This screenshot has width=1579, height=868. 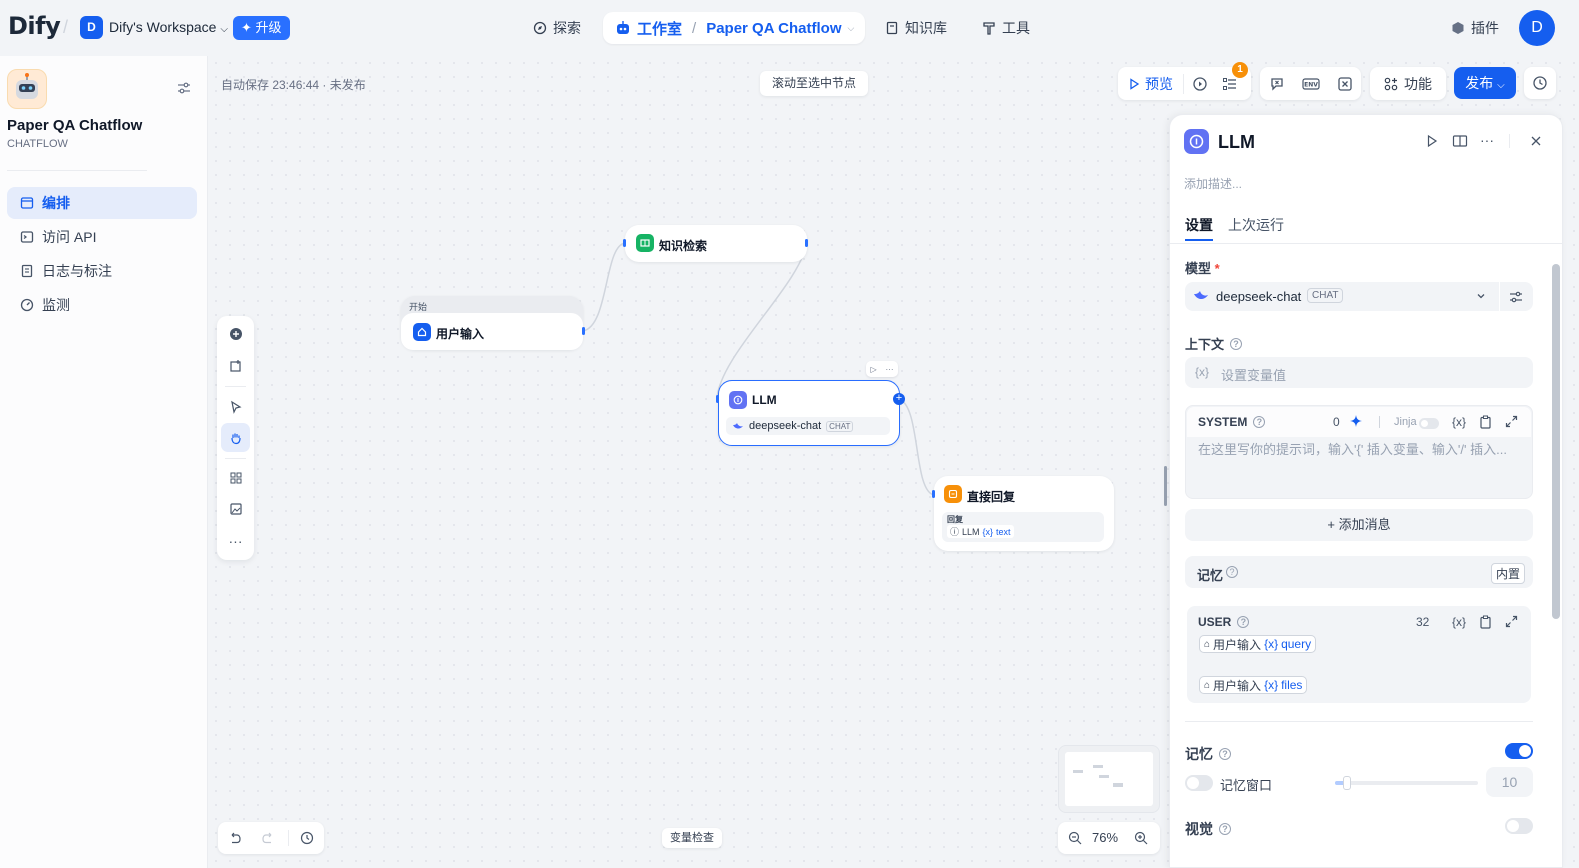 I want to click on redo-icon, so click(x=268, y=838).